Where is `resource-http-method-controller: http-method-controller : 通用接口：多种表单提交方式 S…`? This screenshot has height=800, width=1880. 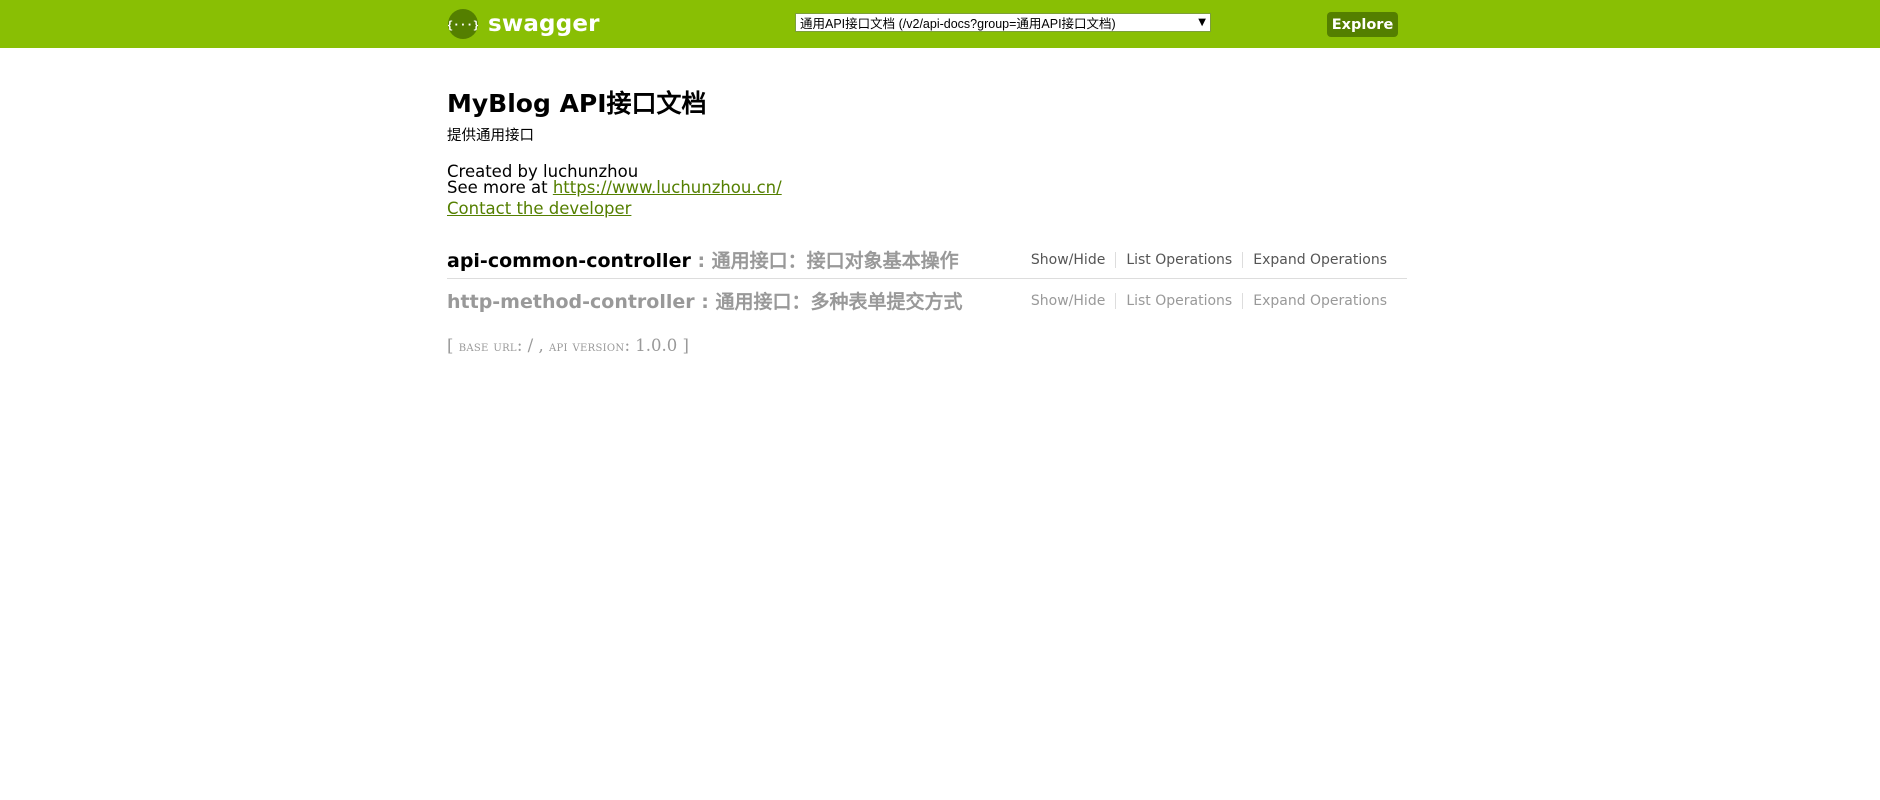
resource-http-method-controller: http-method-controller : 通用接口：多种表单提交方式 S… is located at coordinates (927, 301).